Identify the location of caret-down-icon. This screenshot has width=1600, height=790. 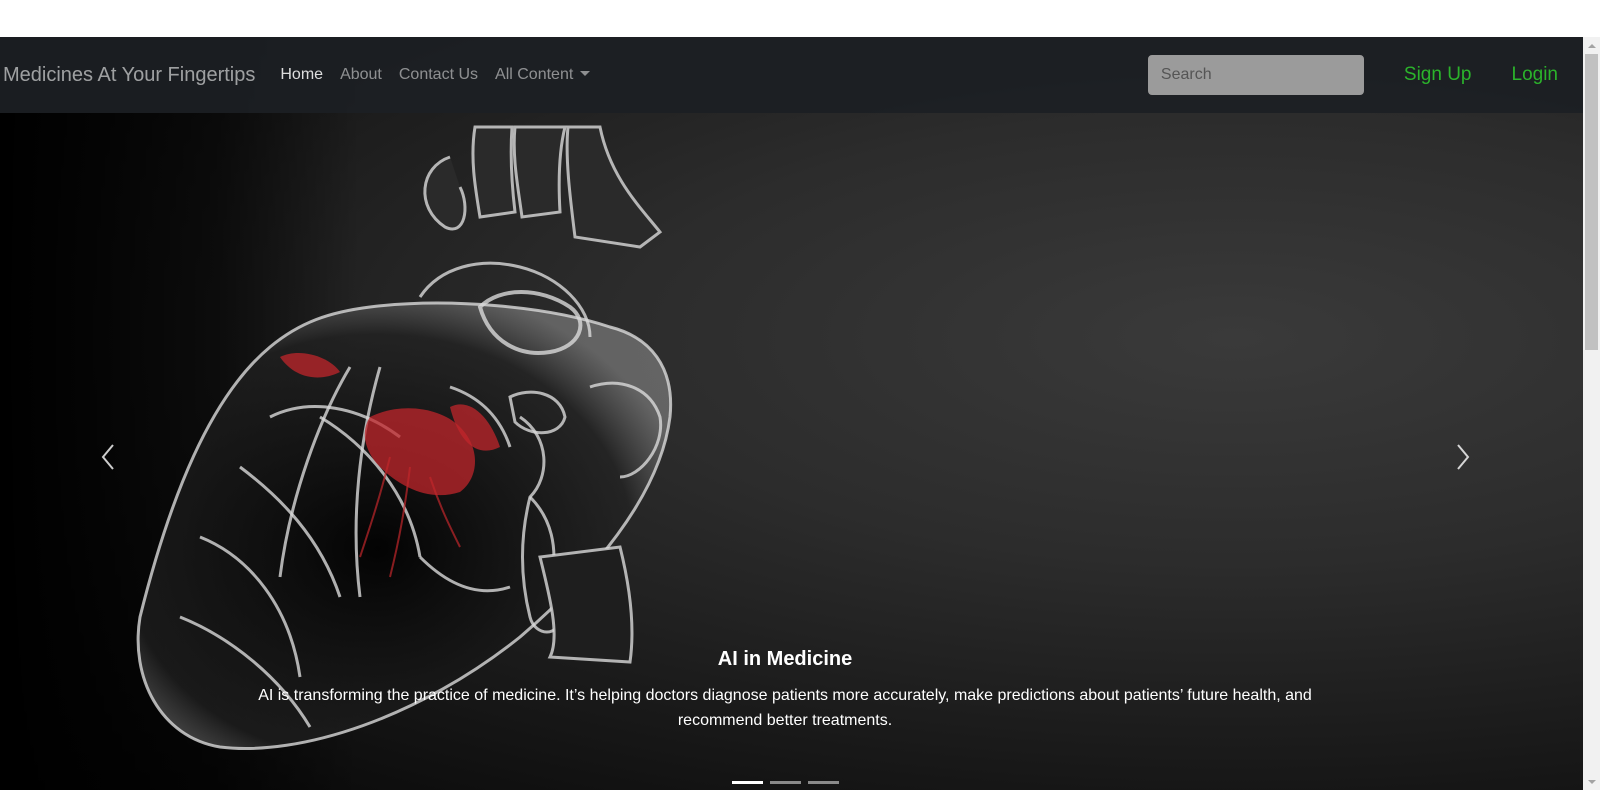
(585, 73).